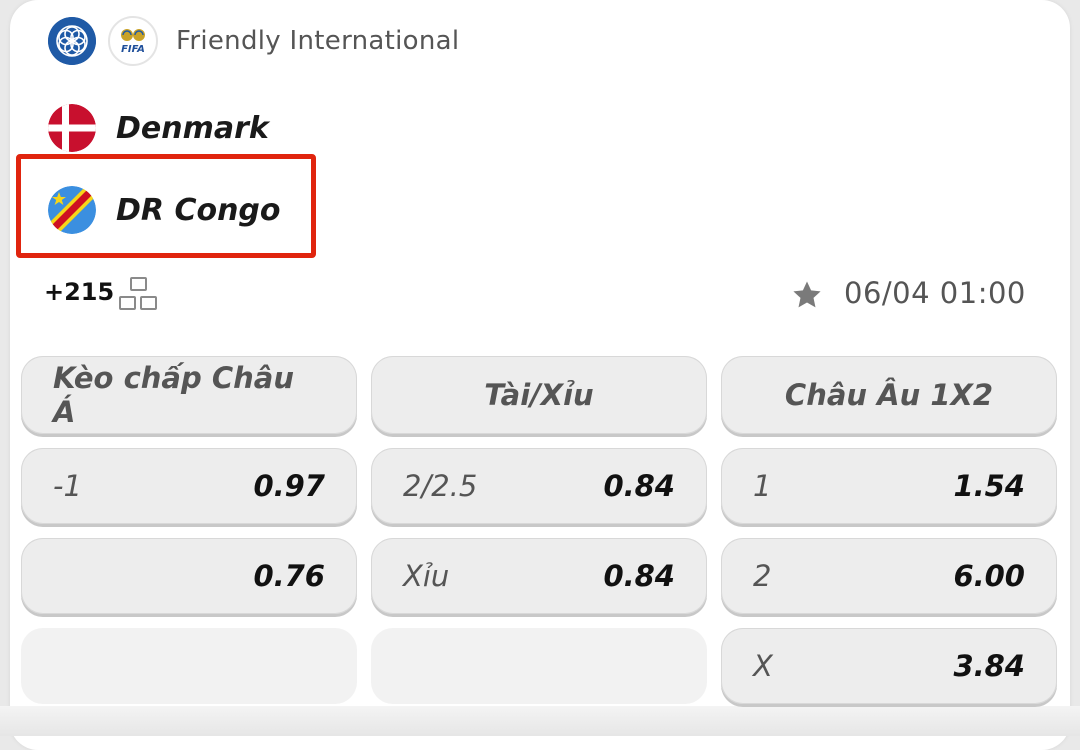 The width and height of the screenshot is (1080, 750). What do you see at coordinates (72, 128) in the screenshot?
I see `denmark-flag-icon` at bounding box center [72, 128].